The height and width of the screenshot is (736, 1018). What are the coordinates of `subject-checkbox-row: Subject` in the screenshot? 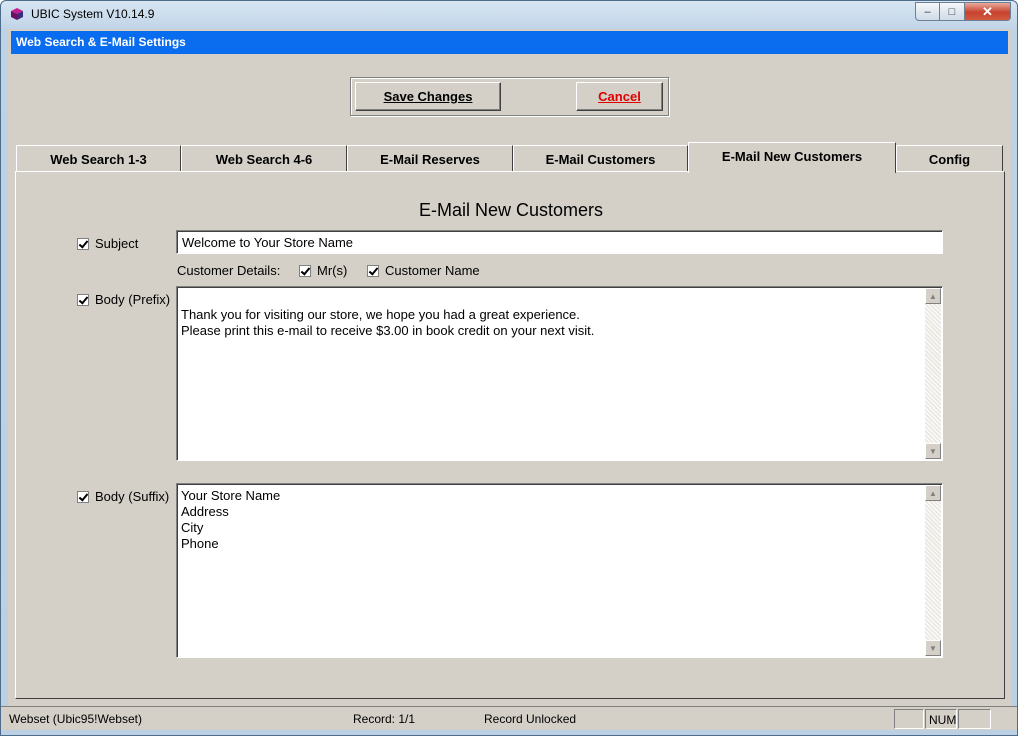 It's located at (107, 243).